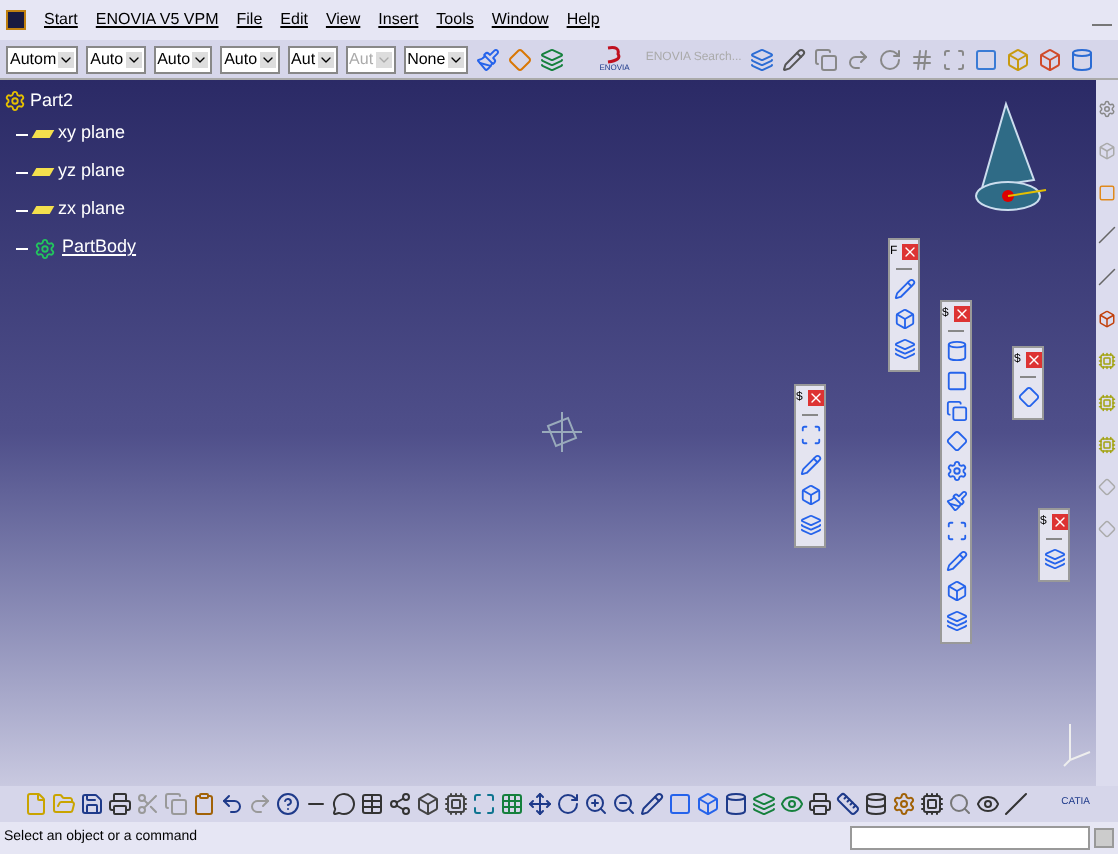 Image resolution: width=1118 pixels, height=854 pixels. Describe the element at coordinates (288, 804) in the screenshot. I see `help-icon` at that location.